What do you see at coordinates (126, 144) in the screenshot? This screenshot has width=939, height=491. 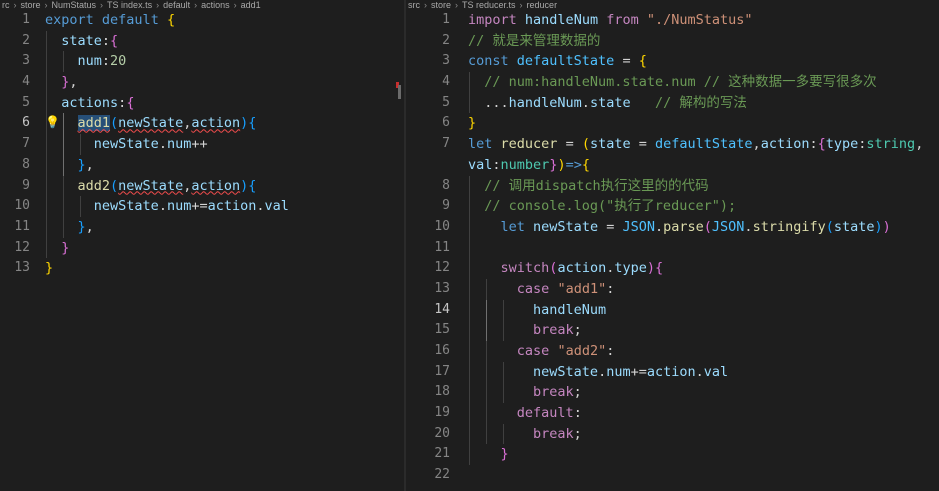 I see `code-text: newState.num++` at bounding box center [126, 144].